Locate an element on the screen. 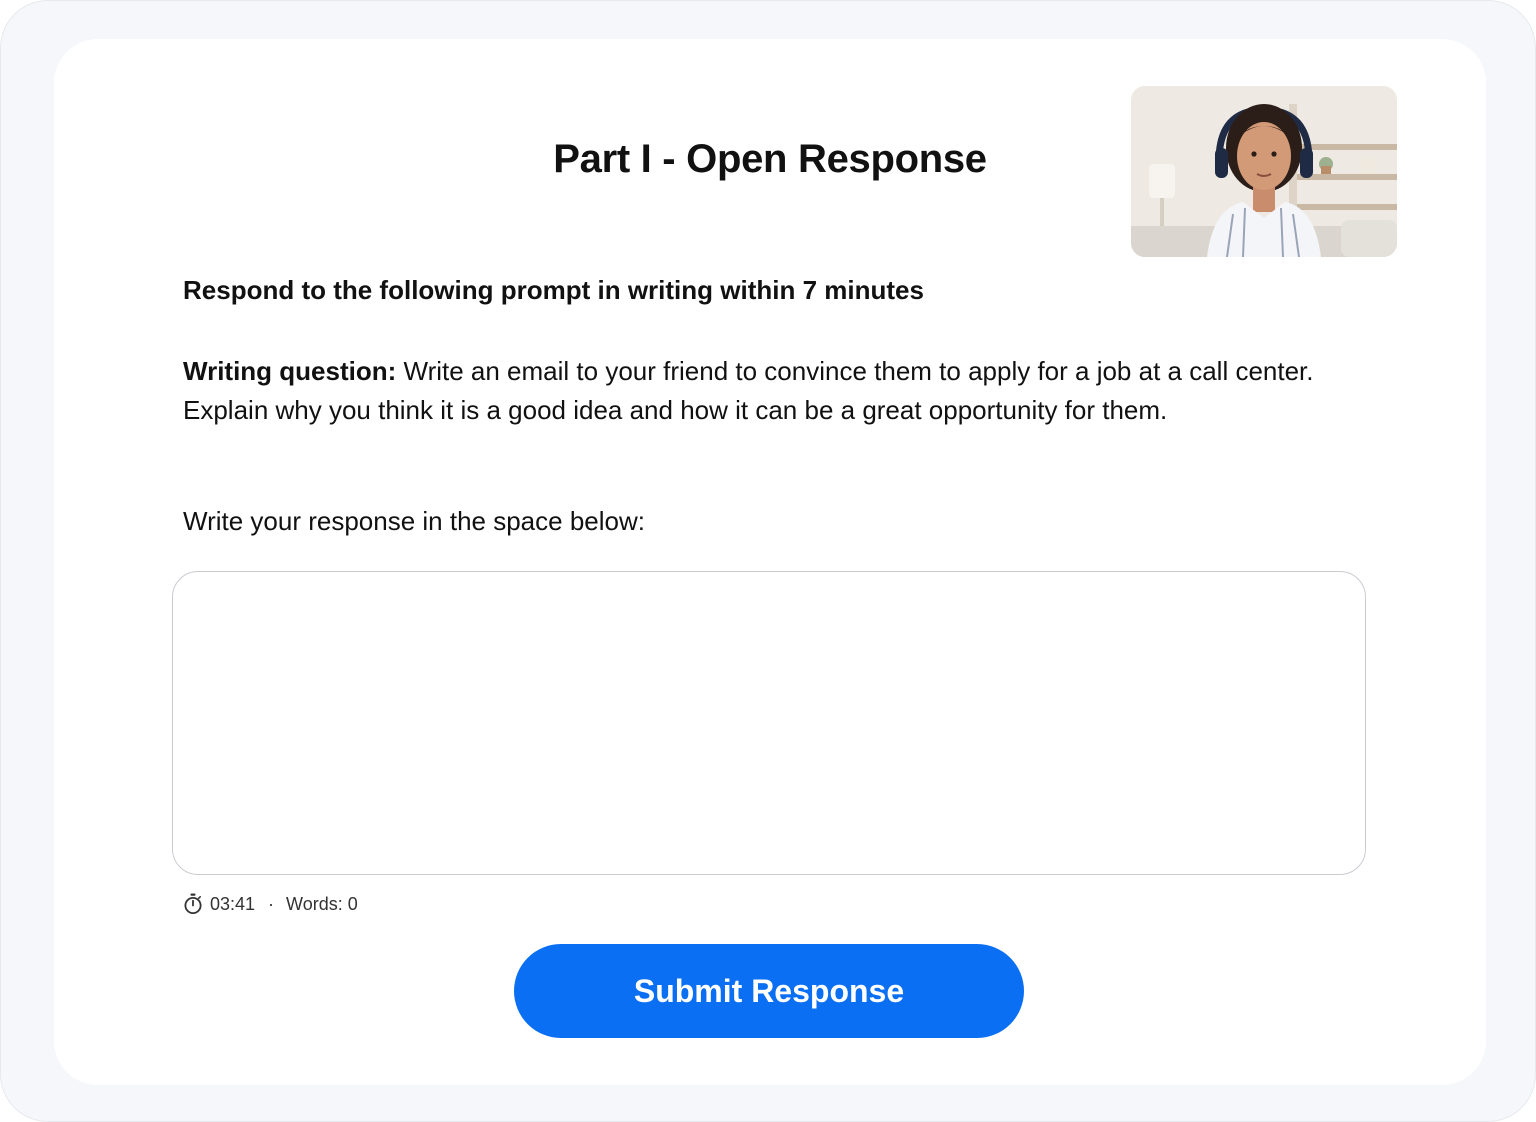  writing-question-label: Writing question: is located at coordinates (290, 371).